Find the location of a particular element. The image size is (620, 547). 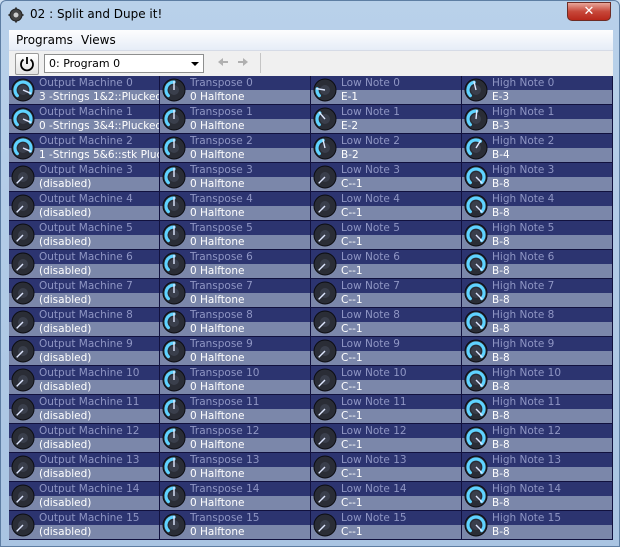

param-cell-high: High Note 12 B-8 is located at coordinates (537, 438).